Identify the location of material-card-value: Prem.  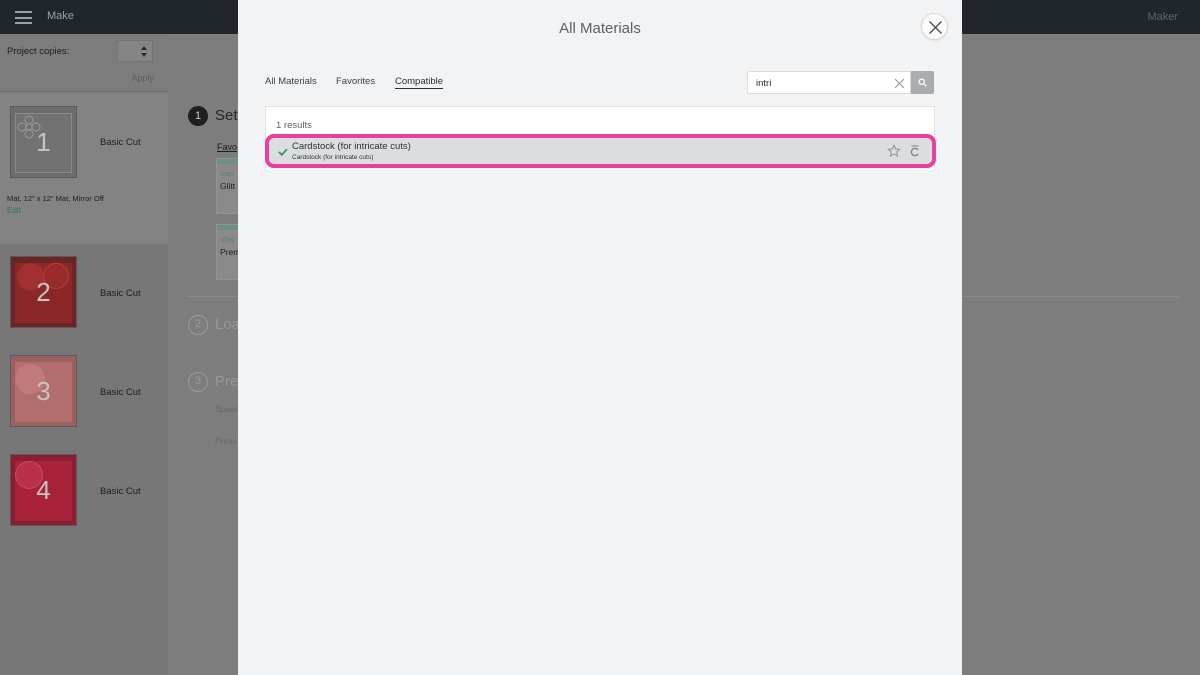
(230, 252).